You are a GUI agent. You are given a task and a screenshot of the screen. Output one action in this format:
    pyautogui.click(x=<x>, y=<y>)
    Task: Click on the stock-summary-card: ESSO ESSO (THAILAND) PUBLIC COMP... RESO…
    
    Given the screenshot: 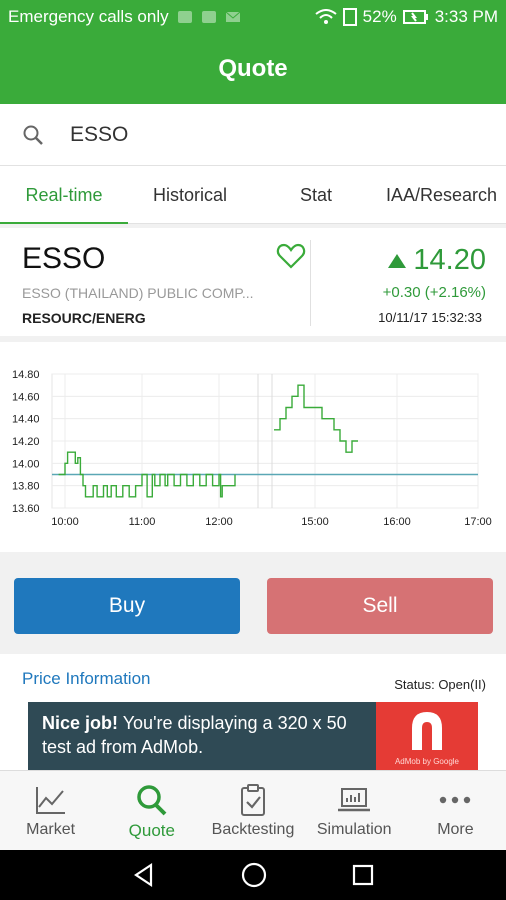 What is the action you would take?
    pyautogui.click(x=253, y=282)
    